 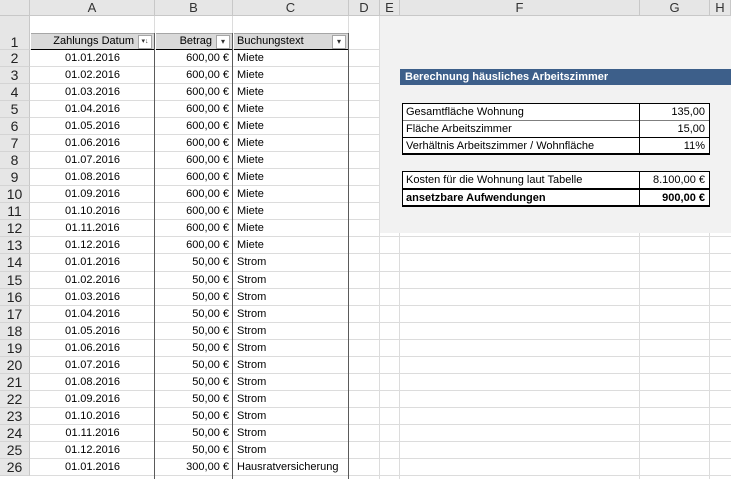 What do you see at coordinates (92, 8) in the screenshot?
I see `column-header-a: A` at bounding box center [92, 8].